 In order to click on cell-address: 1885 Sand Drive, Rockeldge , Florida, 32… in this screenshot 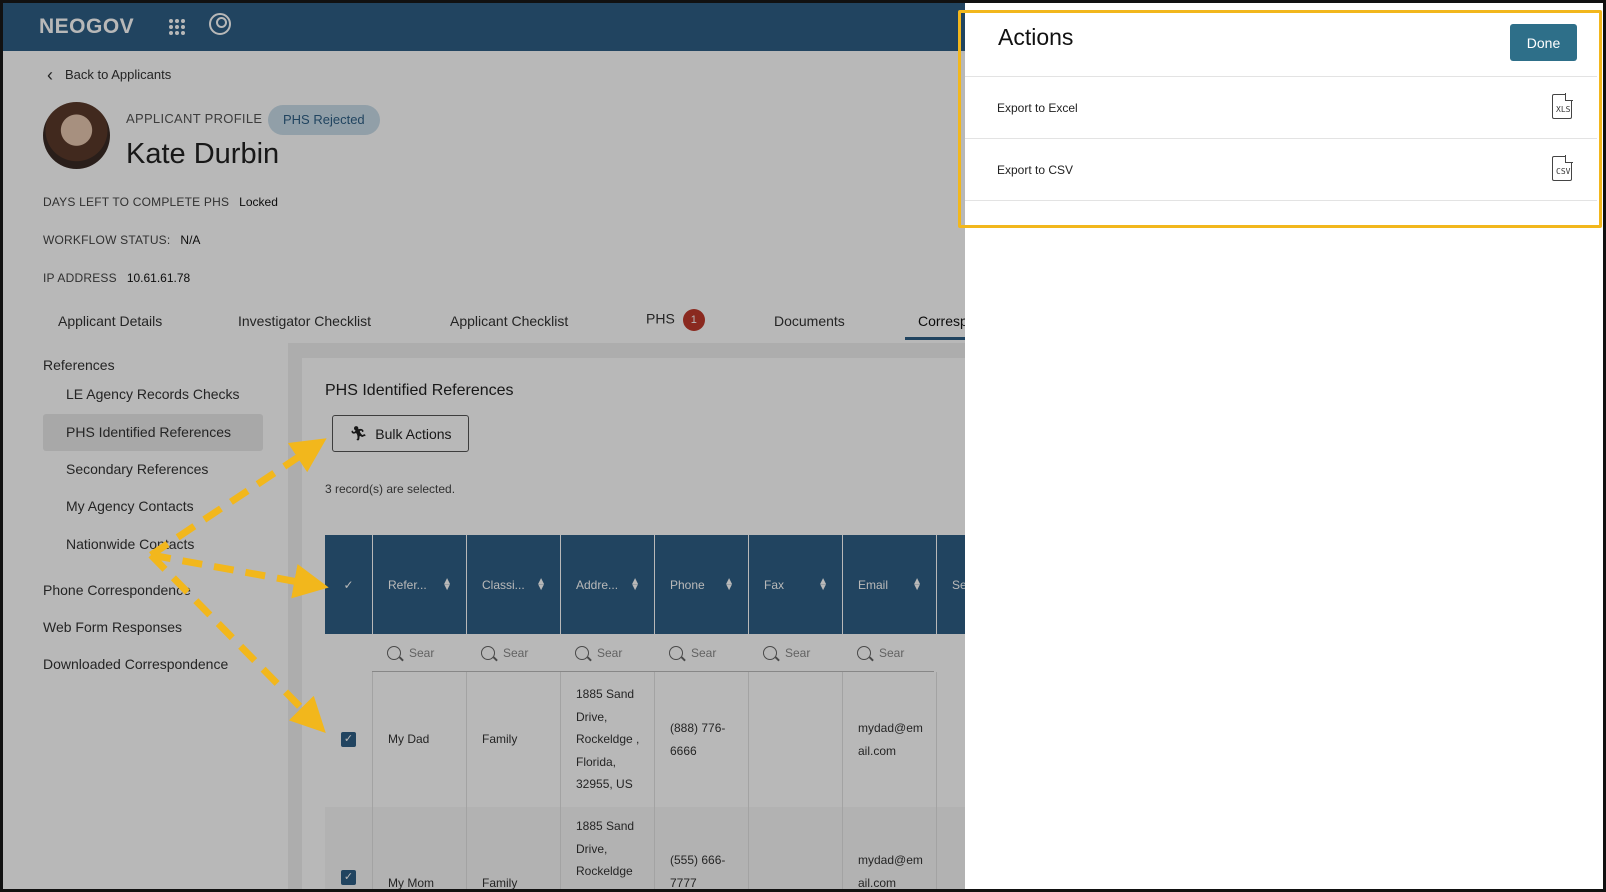, I will do `click(607, 739)`.